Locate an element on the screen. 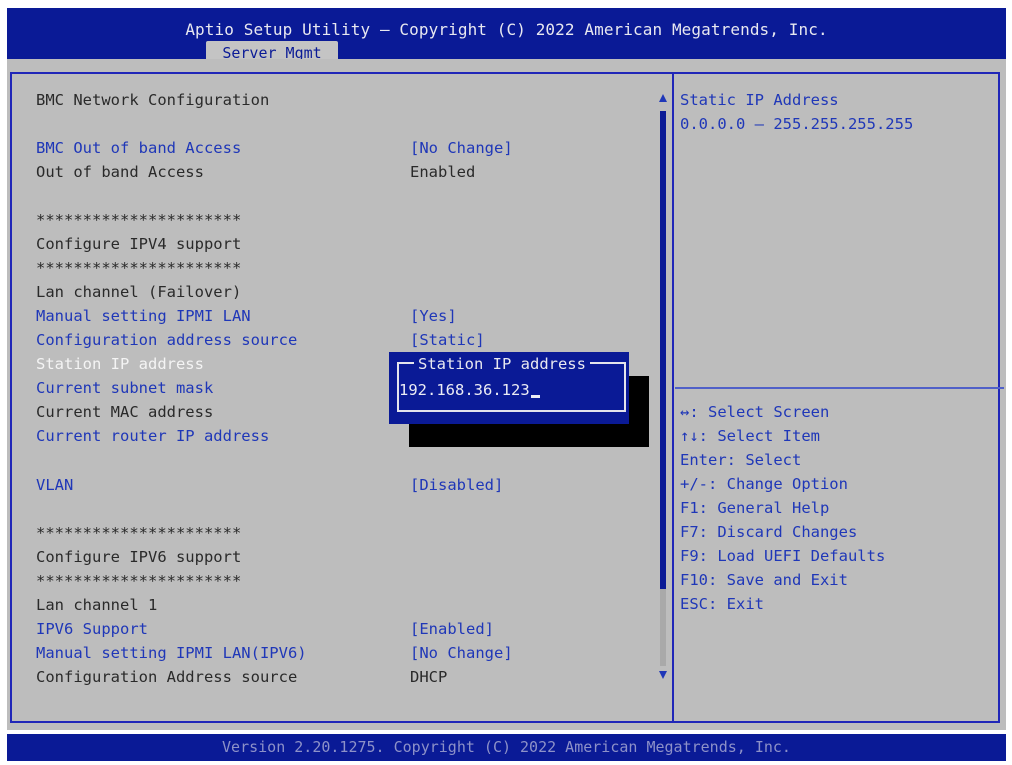  key-hint-enter: Enter: Select is located at coordinates (741, 460).